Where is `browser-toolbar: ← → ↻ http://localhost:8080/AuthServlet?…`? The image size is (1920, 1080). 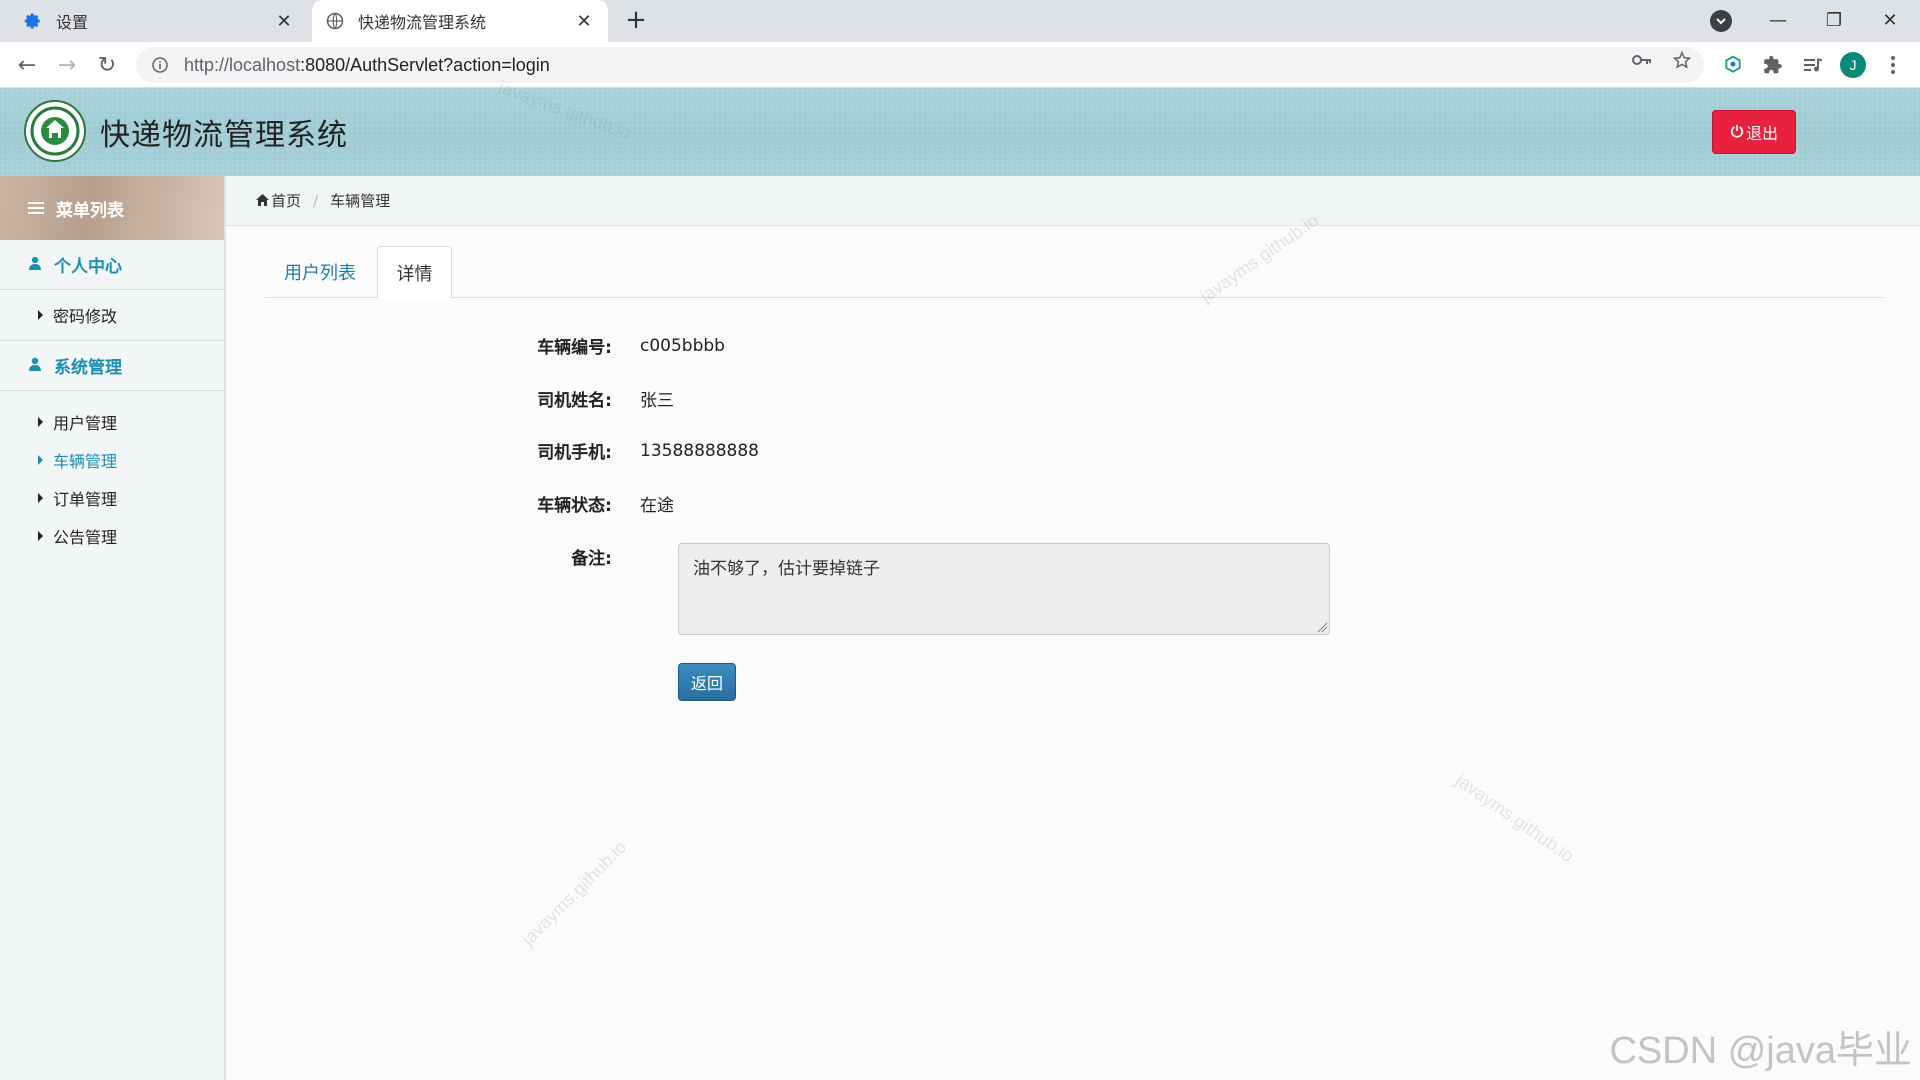
browser-toolbar: ← → ↻ http://localhost:8080/AuthServlet?… is located at coordinates (960, 65).